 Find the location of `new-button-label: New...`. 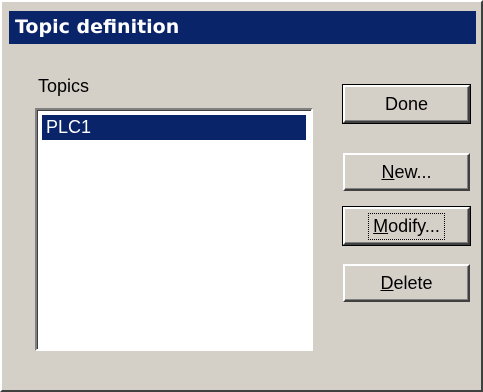

new-button-label: New... is located at coordinates (406, 172).